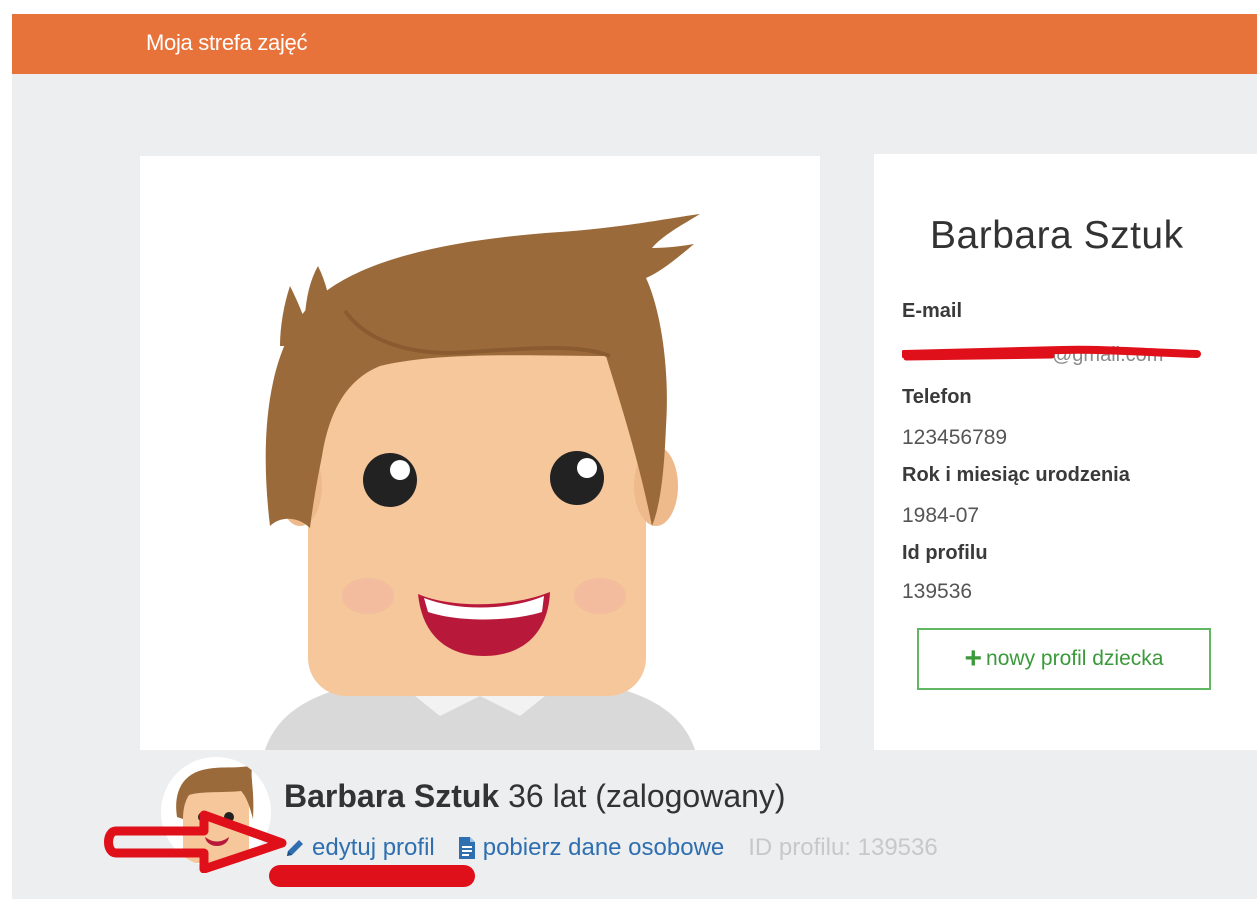 This screenshot has width=1257, height=899. Describe the element at coordinates (647, 796) in the screenshot. I see `summary-age: 36 lat (zalogowany)` at that location.